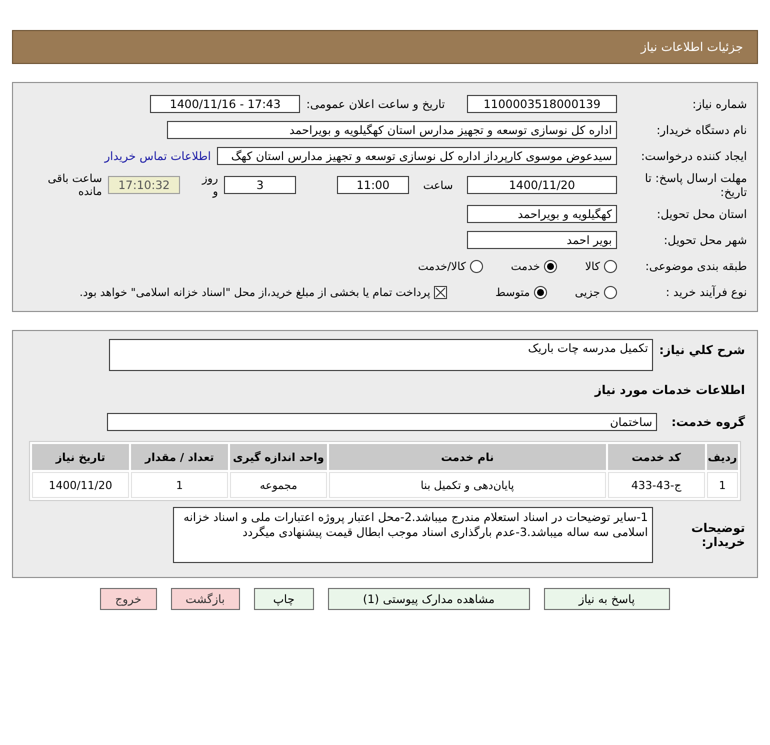 The image size is (770, 745). What do you see at coordinates (417, 156) in the screenshot?
I see `requester-field: سیدعوض موسوی کارپرداز اداره کل نوسازی توسعه و تجهیز مدارس استان کهگ` at bounding box center [417, 156].